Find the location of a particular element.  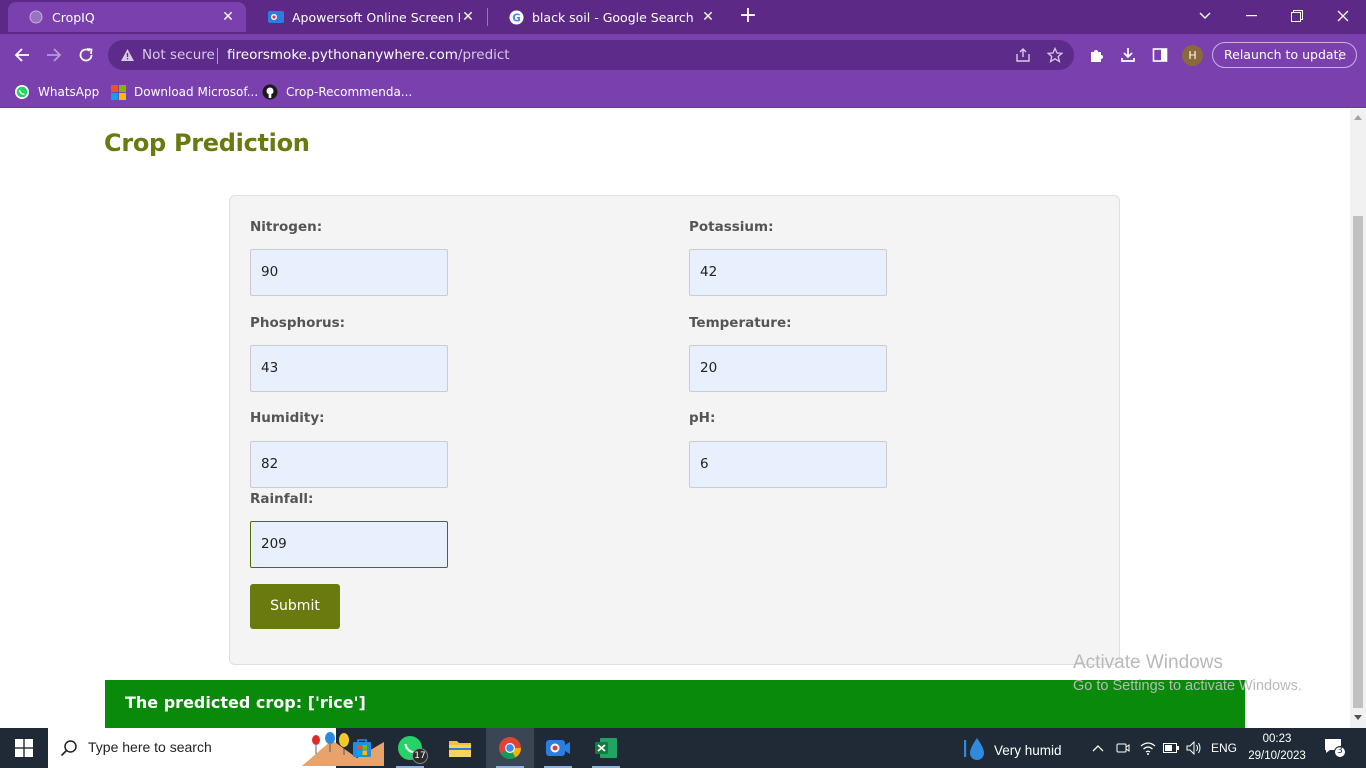

side-panel-icon is located at coordinates (1160, 55).